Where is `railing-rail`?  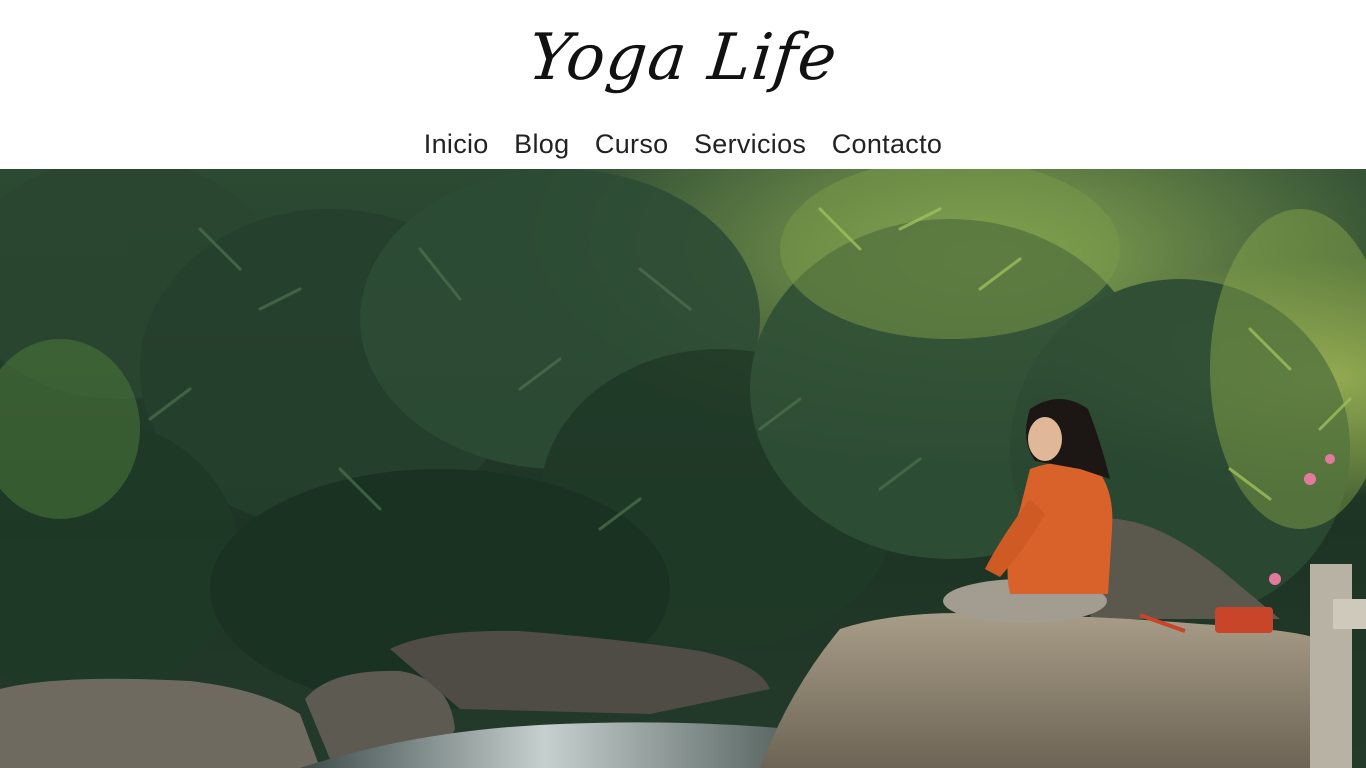
railing-rail is located at coordinates (1349, 614).